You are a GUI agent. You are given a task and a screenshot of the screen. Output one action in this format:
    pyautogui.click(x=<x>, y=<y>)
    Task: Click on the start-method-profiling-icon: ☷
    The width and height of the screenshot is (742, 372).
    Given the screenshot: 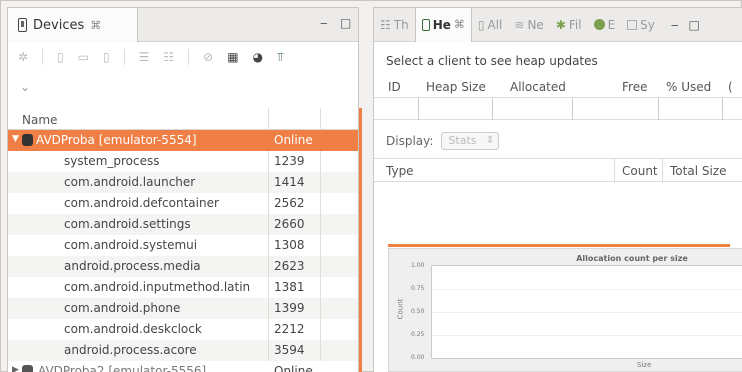 What is the action you would take?
    pyautogui.click(x=168, y=57)
    